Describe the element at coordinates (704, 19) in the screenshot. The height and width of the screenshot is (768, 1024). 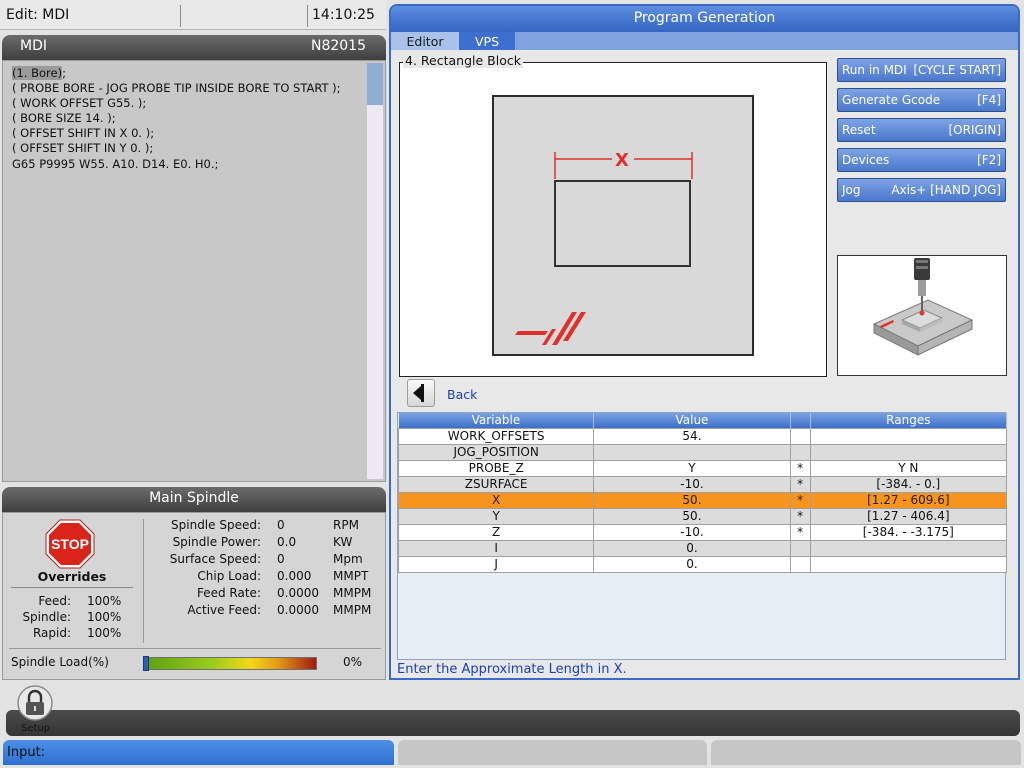
I see `window-title: Program Generation` at that location.